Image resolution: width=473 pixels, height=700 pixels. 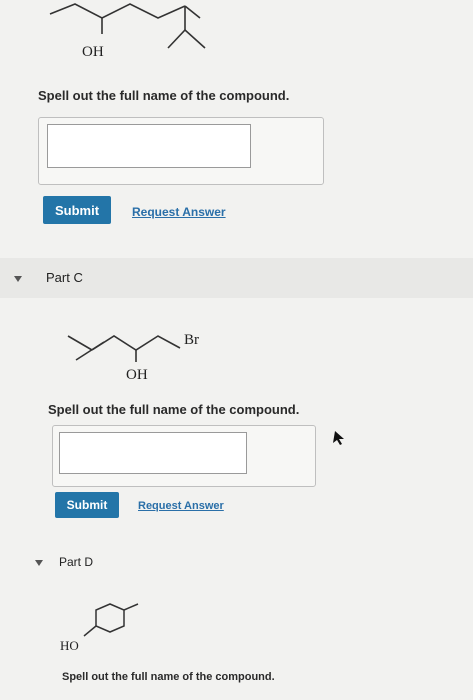 I want to click on part-b-answer-area, so click(x=181, y=151).